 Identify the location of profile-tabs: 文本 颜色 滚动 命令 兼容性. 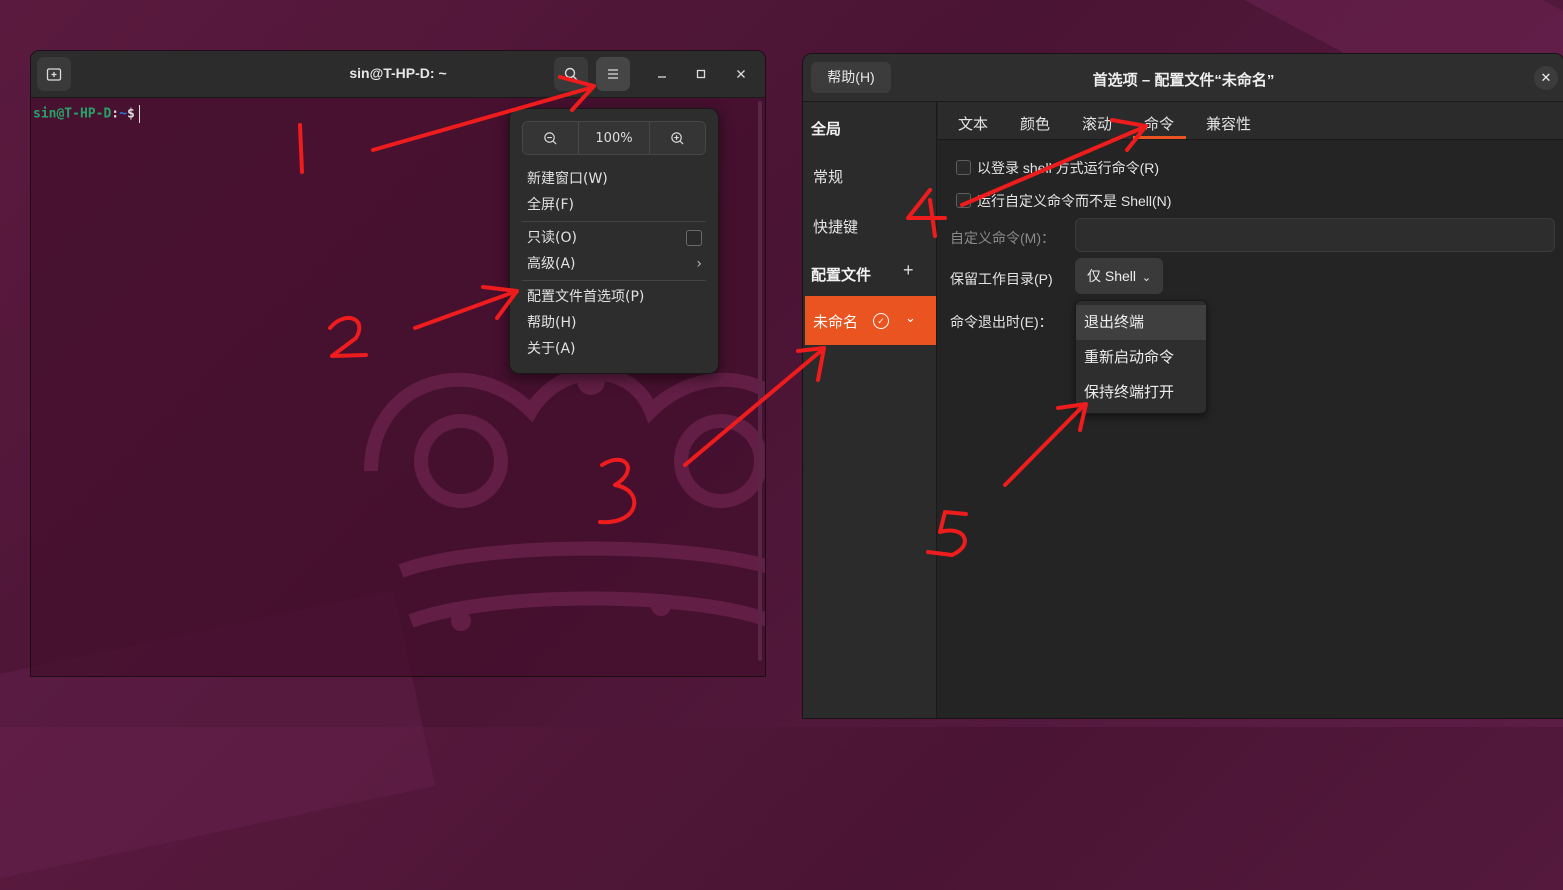
(1250, 121).